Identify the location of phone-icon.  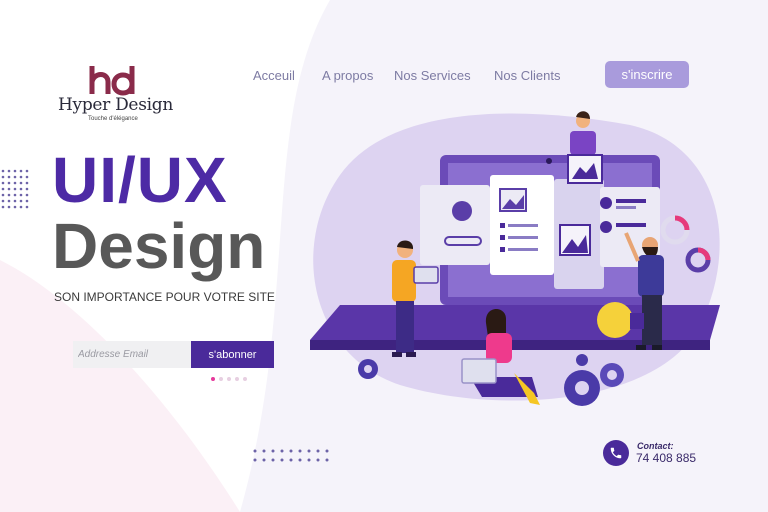
(616, 453).